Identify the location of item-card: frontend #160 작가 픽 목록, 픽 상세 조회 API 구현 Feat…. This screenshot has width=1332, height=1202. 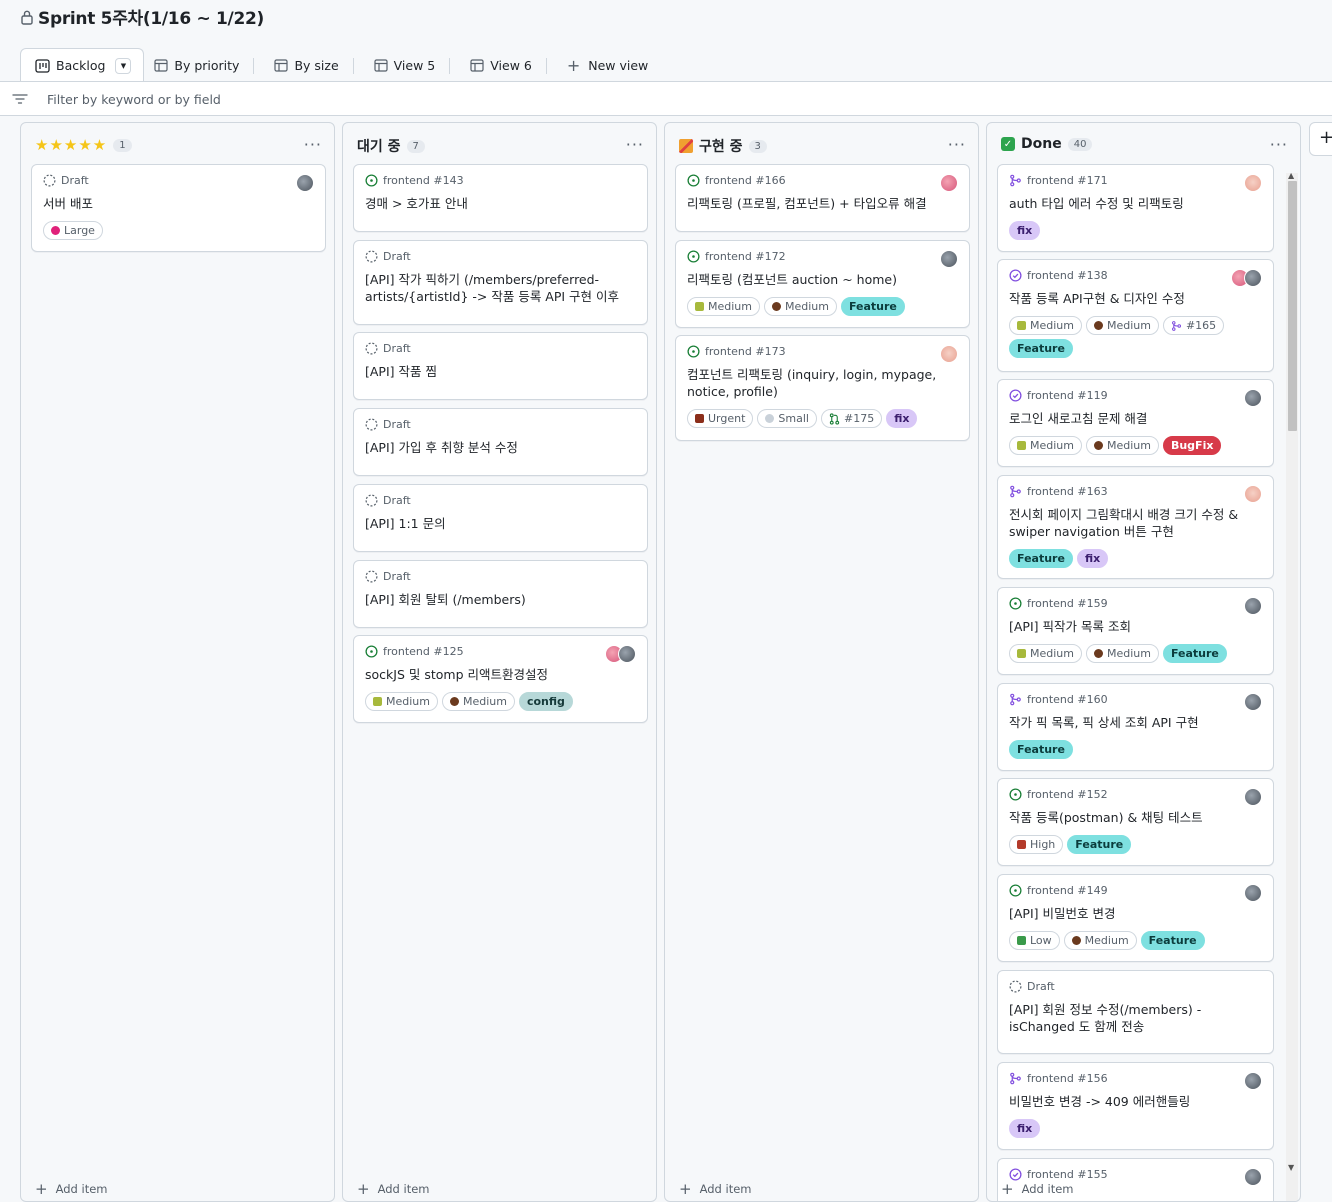
(1135, 727).